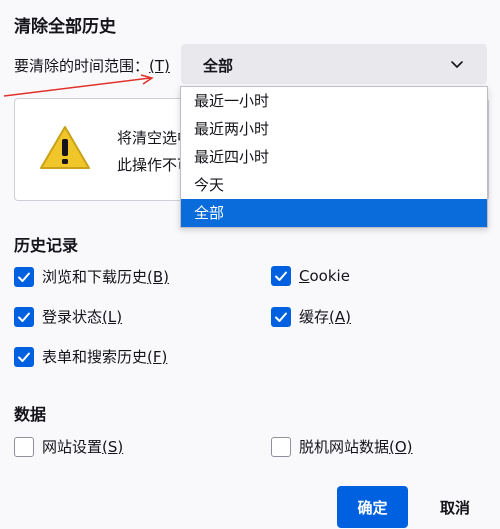 The width and height of the screenshot is (500, 529). What do you see at coordinates (72, 317) in the screenshot?
I see `checkbox-label: 登录状态` at bounding box center [72, 317].